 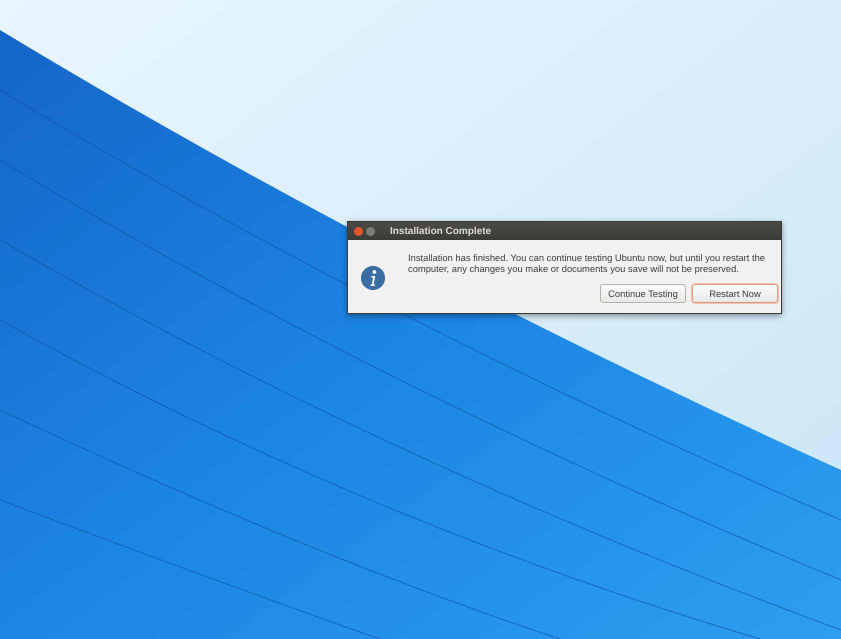 I want to click on message-text: Installation has finished. You can continue testing Ubuntu now, but until you restart the computer, any changes you make or documents you save will not be preserved., so click(x=587, y=263).